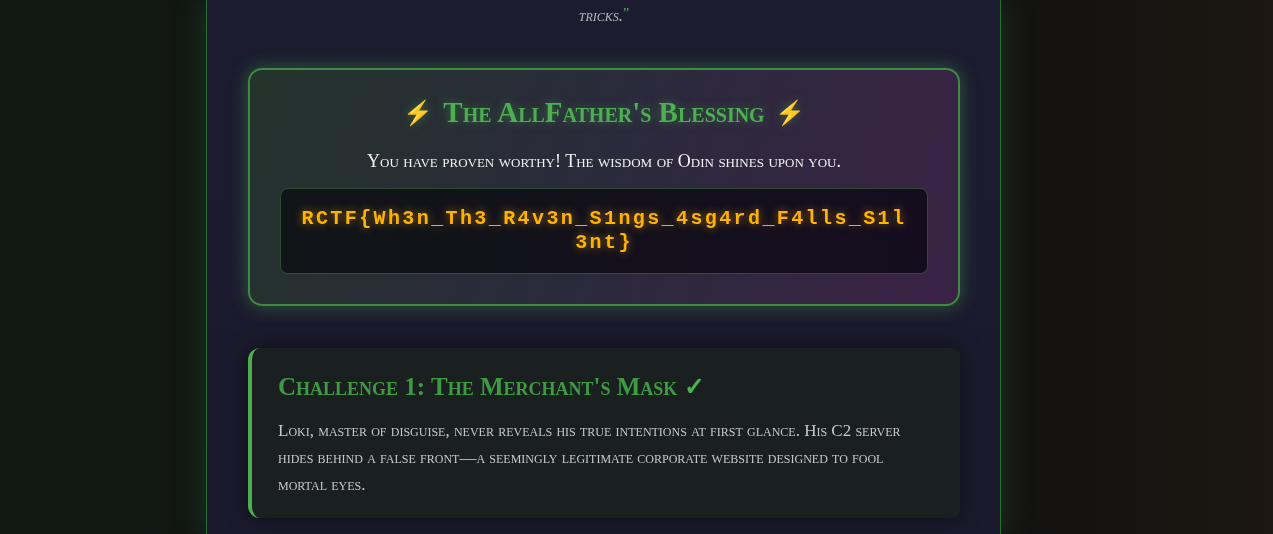  I want to click on check-icon: ✓, so click(694, 386).